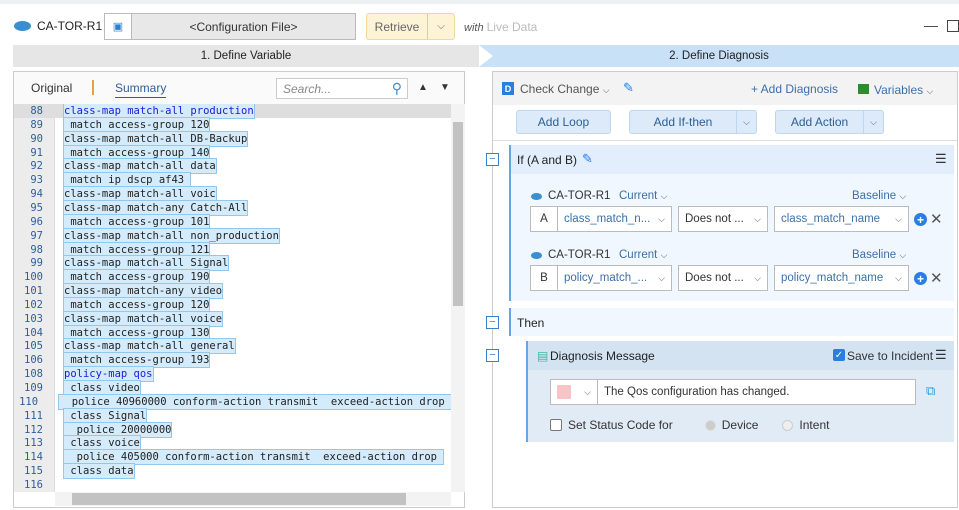 Image resolution: width=959 pixels, height=510 pixels. I want to click on next-match-icon: ▼, so click(445, 87).